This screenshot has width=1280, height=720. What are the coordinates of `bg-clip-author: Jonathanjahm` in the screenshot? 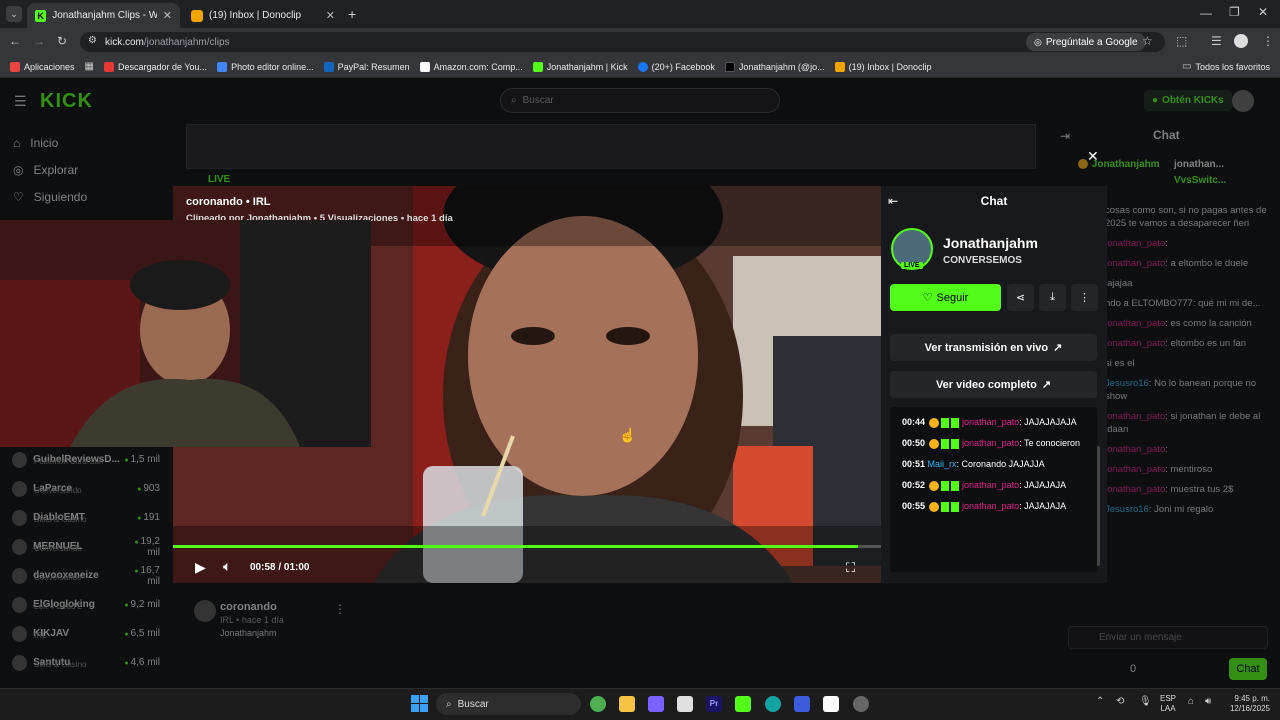 It's located at (248, 633).